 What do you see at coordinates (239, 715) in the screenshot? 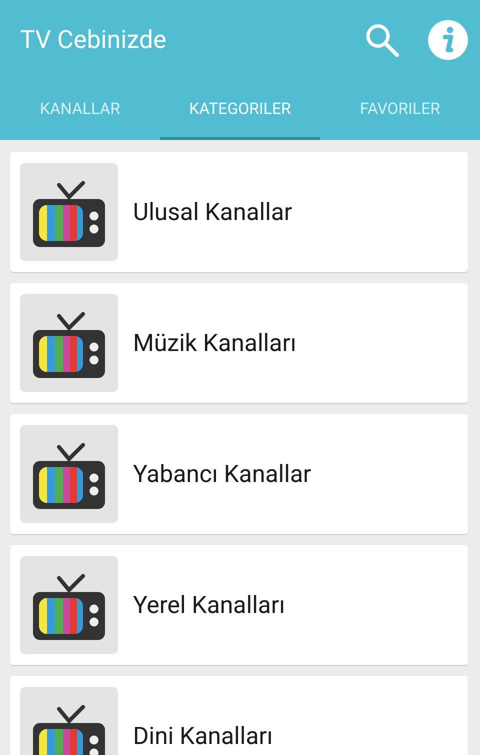
I see `category-card: Dini Kanalları` at bounding box center [239, 715].